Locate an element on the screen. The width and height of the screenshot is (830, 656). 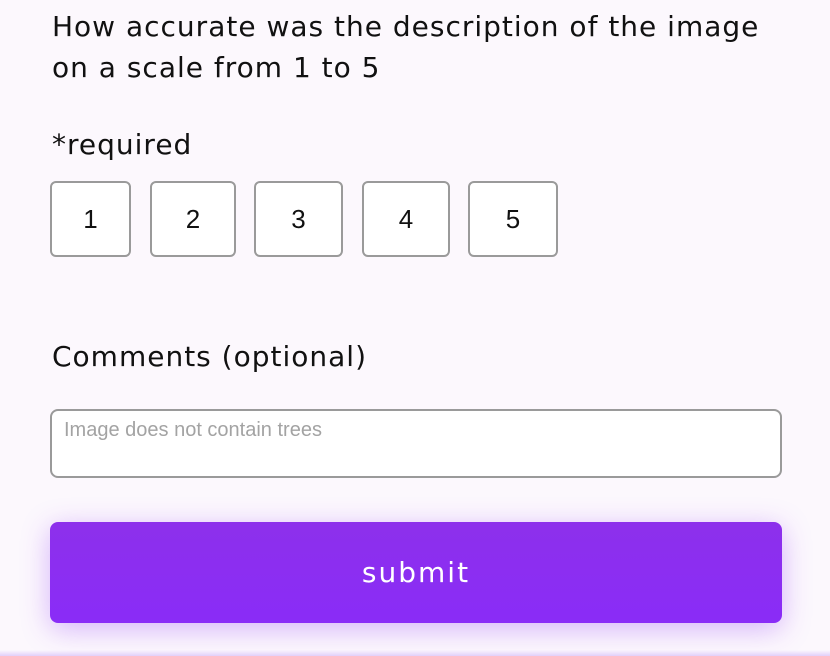
comments-label: Comments (optional) is located at coordinates (209, 356).